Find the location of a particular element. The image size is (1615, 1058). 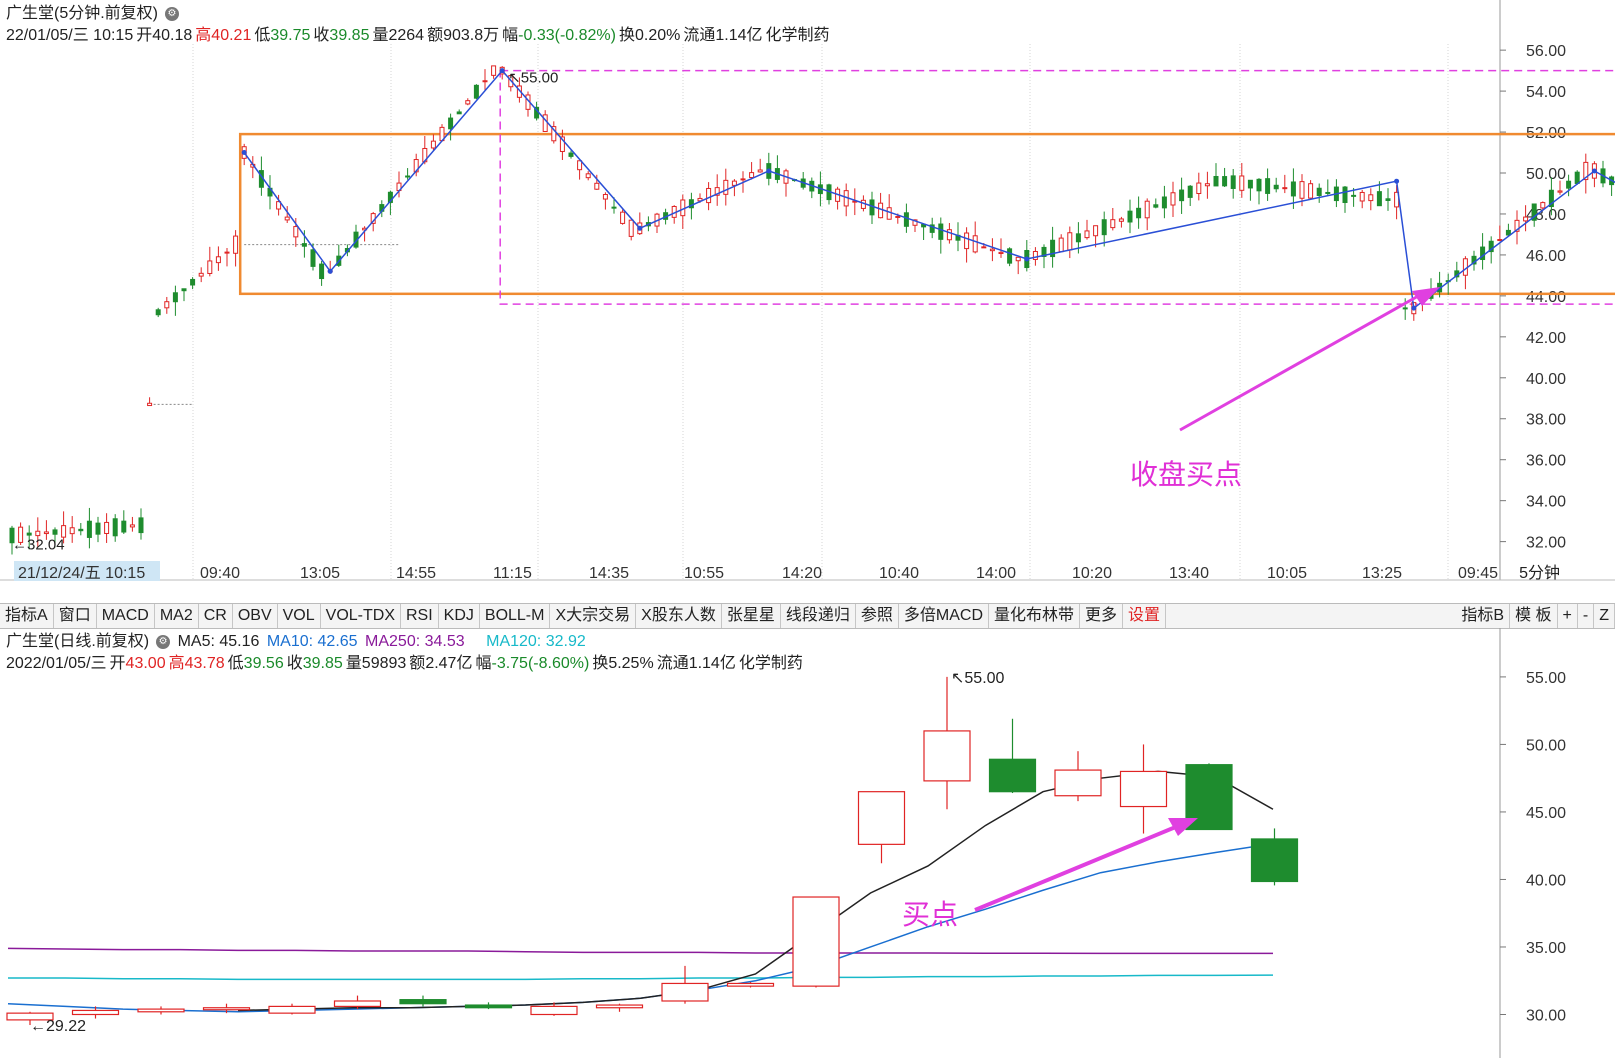

x-tick-label: 14:55 is located at coordinates (416, 573).